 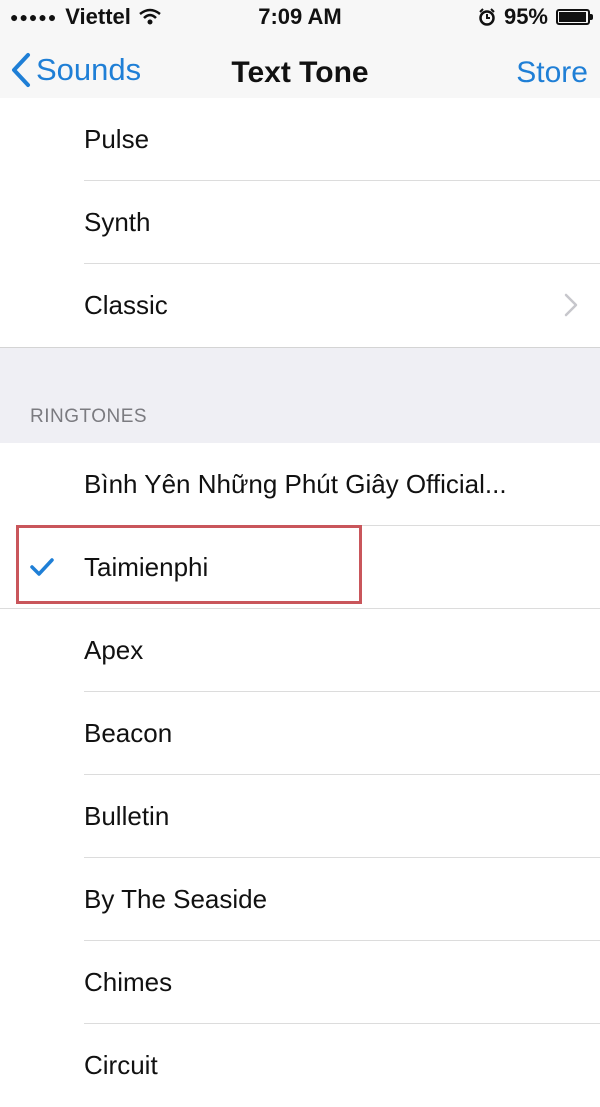 I want to click on status-right: 95%, so click(x=535, y=17).